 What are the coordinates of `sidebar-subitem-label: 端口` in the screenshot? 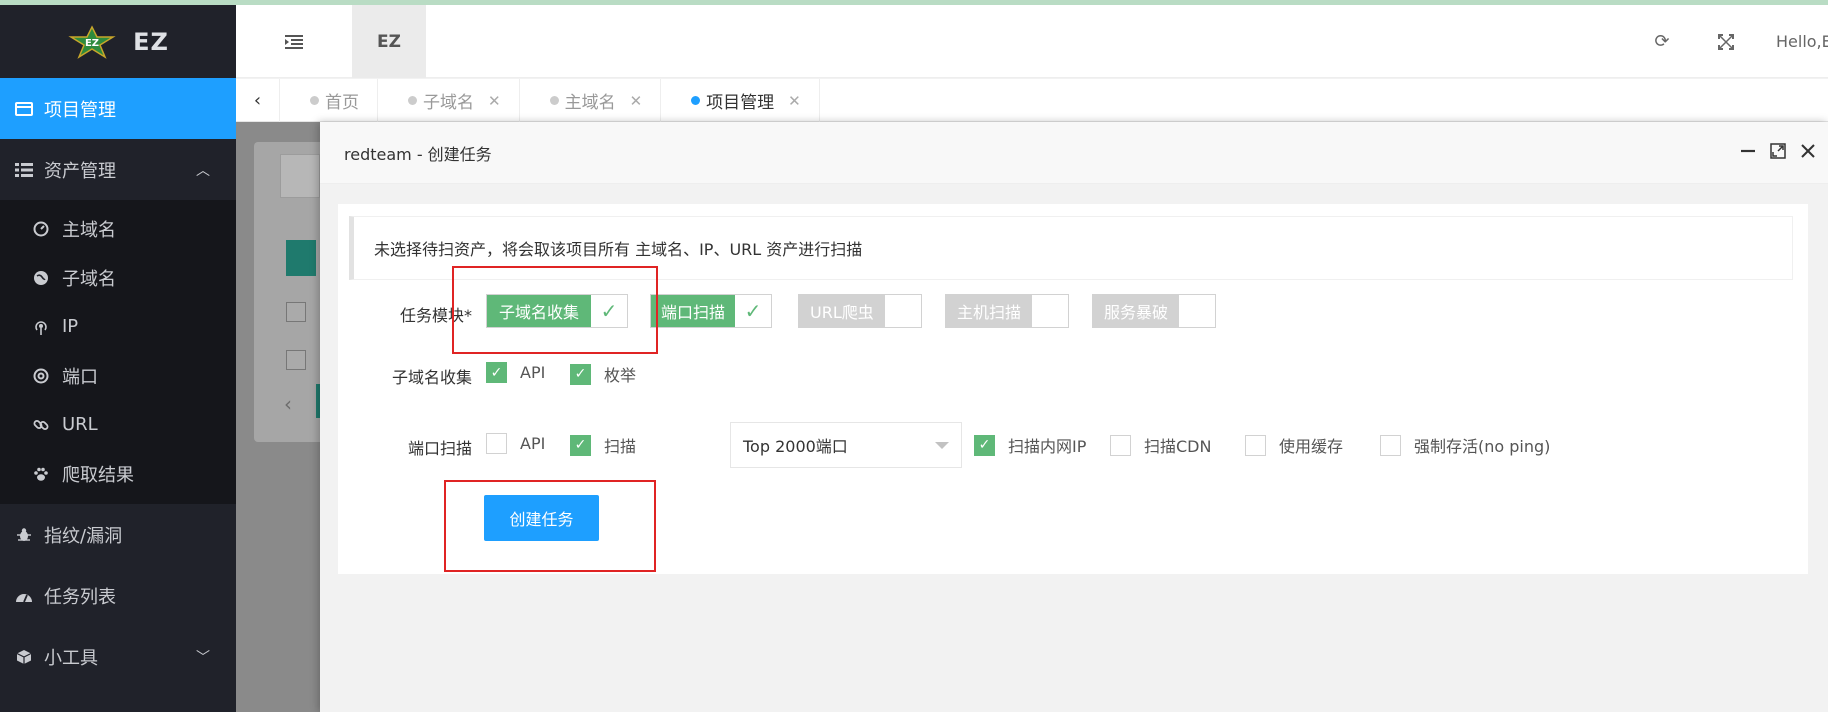 It's located at (80, 377).